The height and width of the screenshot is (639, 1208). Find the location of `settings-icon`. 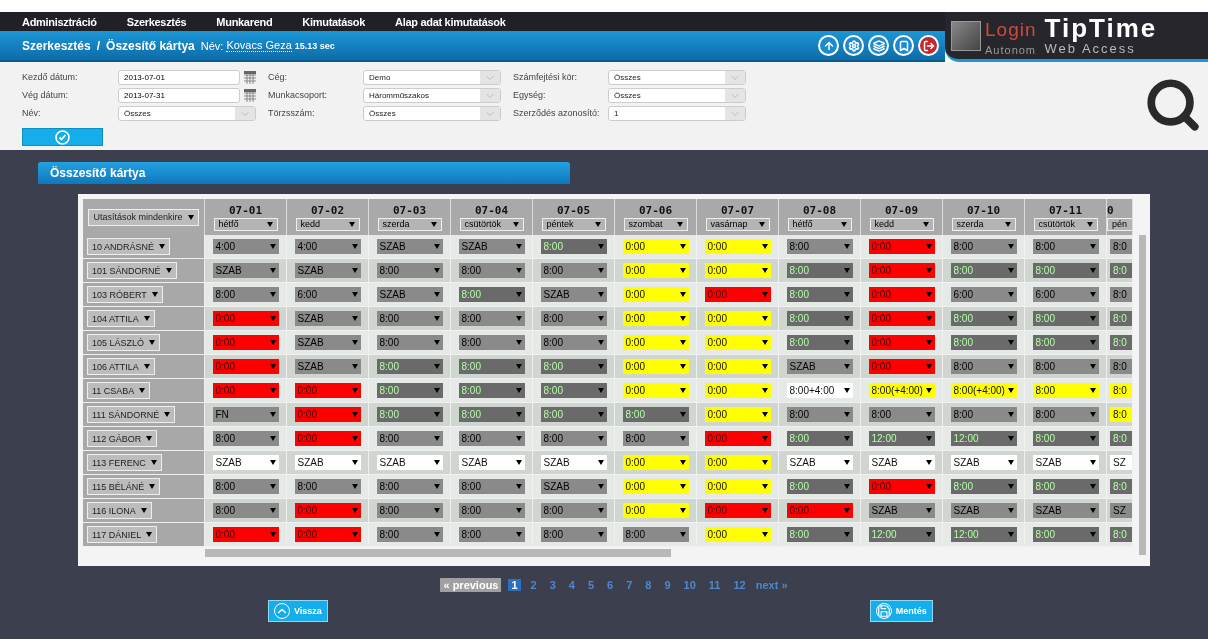

settings-icon is located at coordinates (853, 46).